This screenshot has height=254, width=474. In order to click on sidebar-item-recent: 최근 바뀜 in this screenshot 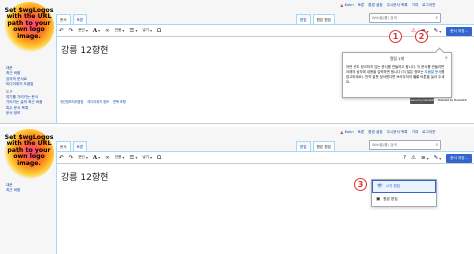, I will do `click(31, 190)`.